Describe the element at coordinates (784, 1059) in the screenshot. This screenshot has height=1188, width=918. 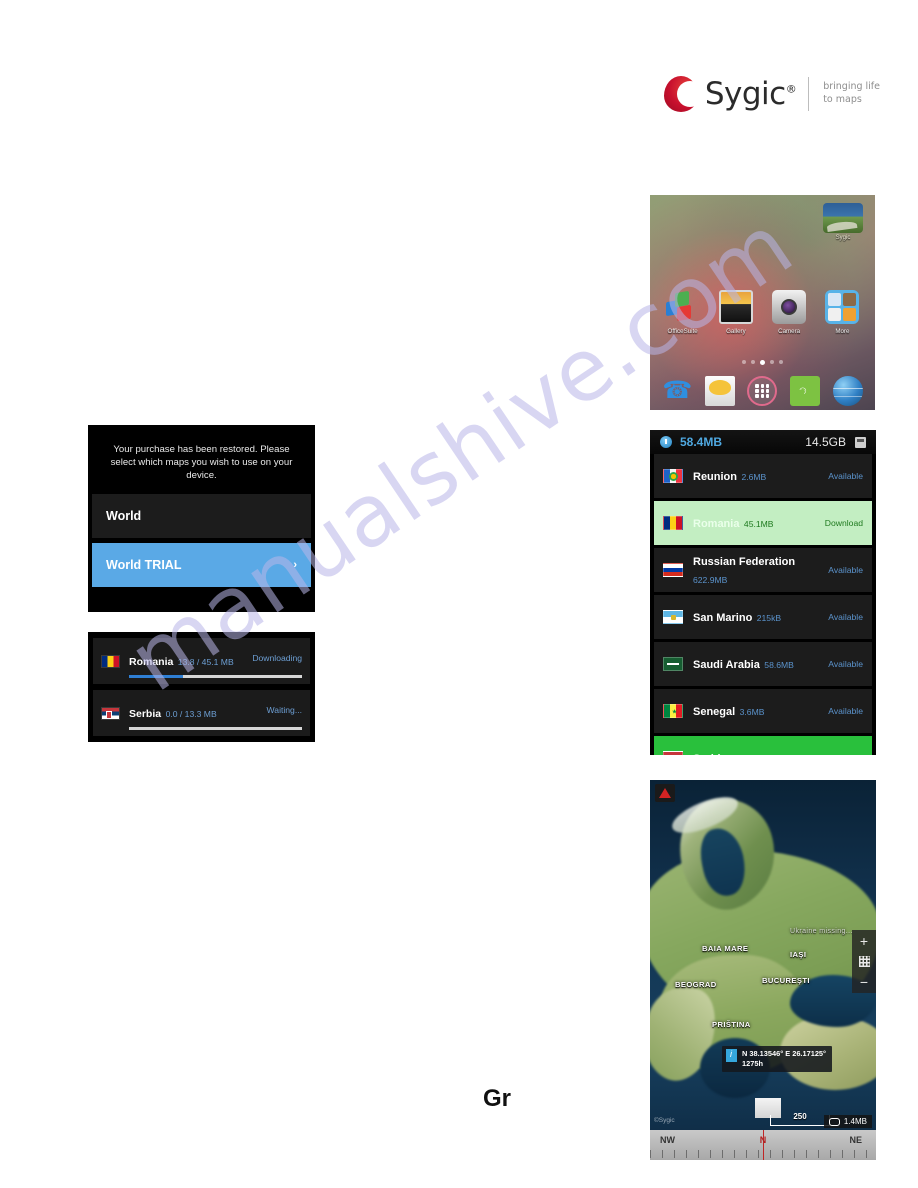
I see `coordinates-text: N 38.13546° E 26.17125° 1275h` at that location.